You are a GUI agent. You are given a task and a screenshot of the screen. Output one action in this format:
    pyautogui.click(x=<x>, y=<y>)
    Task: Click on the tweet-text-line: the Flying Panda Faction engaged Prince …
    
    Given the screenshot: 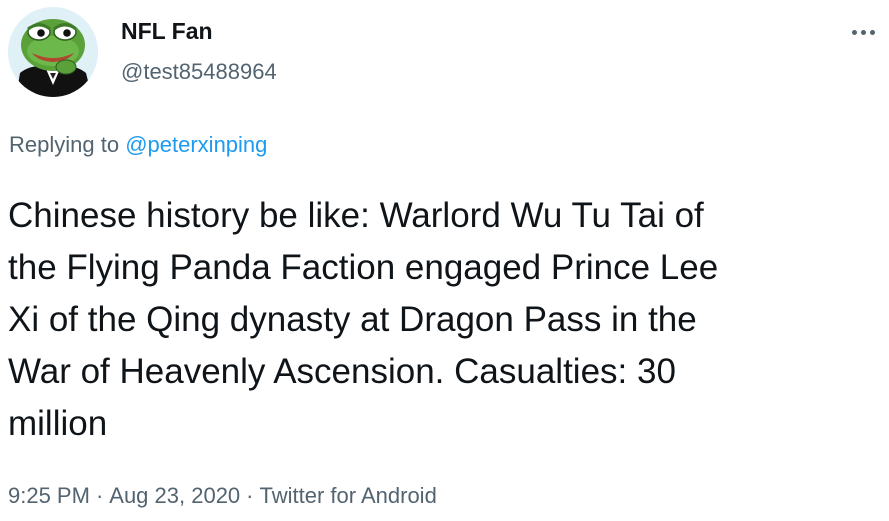 What is the action you would take?
    pyautogui.click(x=363, y=267)
    